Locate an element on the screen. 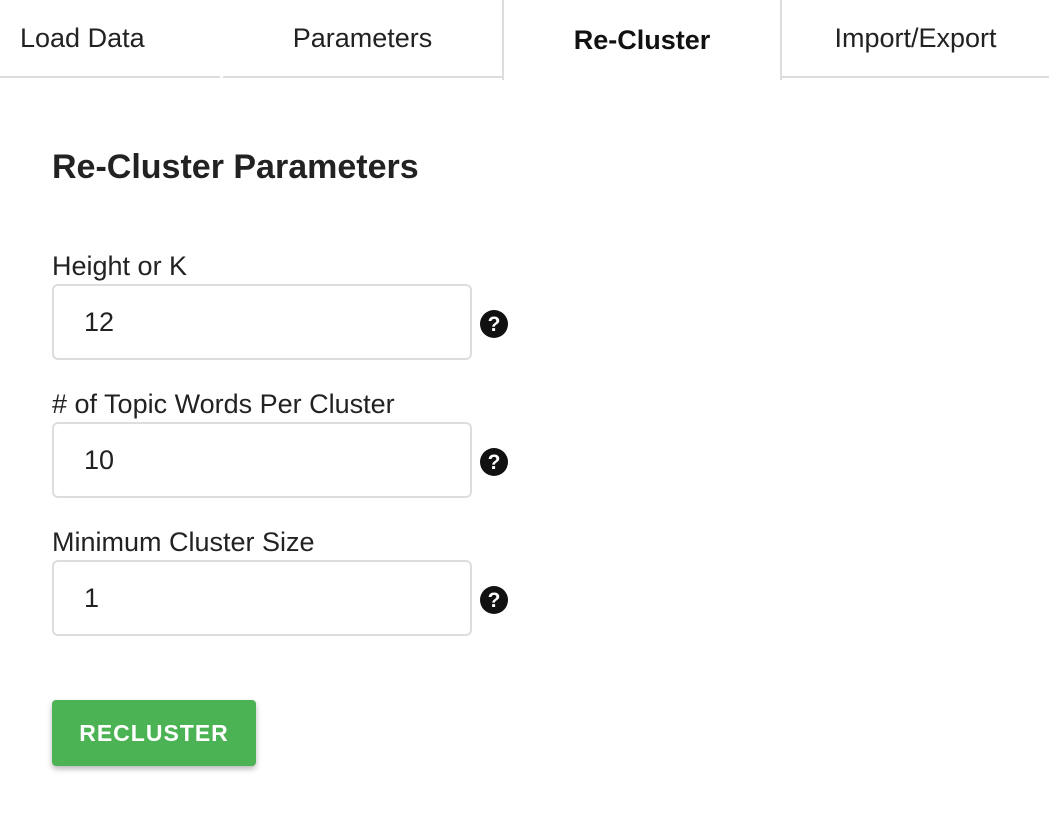  height-or-k-input is located at coordinates (262, 322).